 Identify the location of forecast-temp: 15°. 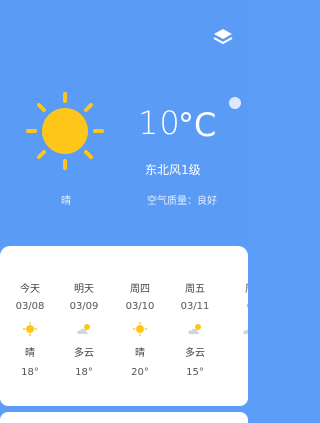
(195, 372).